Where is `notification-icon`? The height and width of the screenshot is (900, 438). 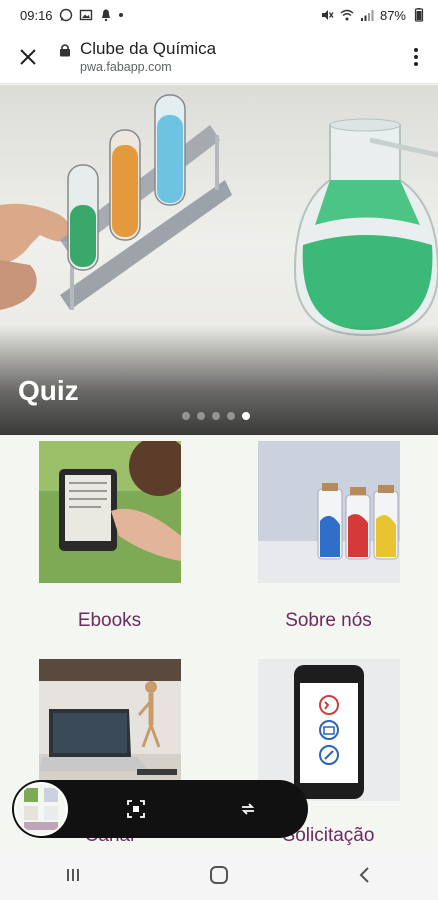
notification-icon is located at coordinates (105, 15).